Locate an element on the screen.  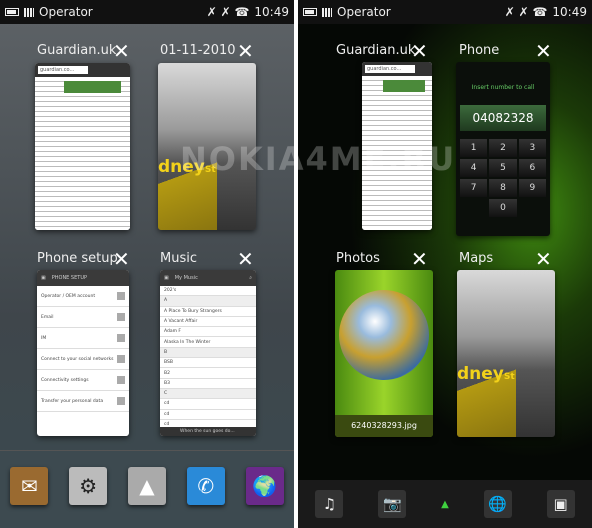
list-item-label: Operator / OEM account is located at coordinates (68, 296).